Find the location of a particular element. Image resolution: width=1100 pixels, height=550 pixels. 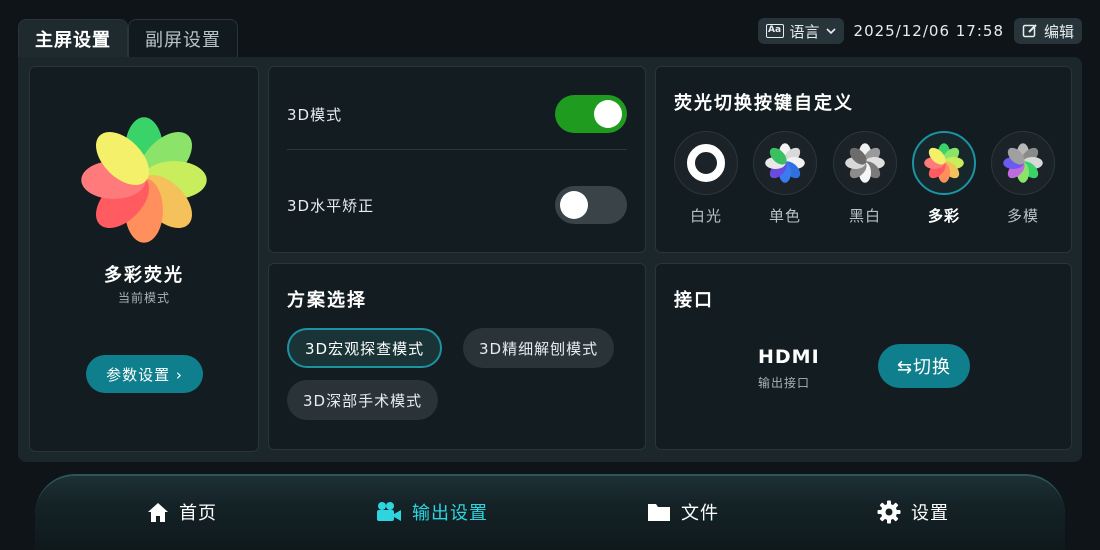

language-icon: Aa is located at coordinates (774, 31).